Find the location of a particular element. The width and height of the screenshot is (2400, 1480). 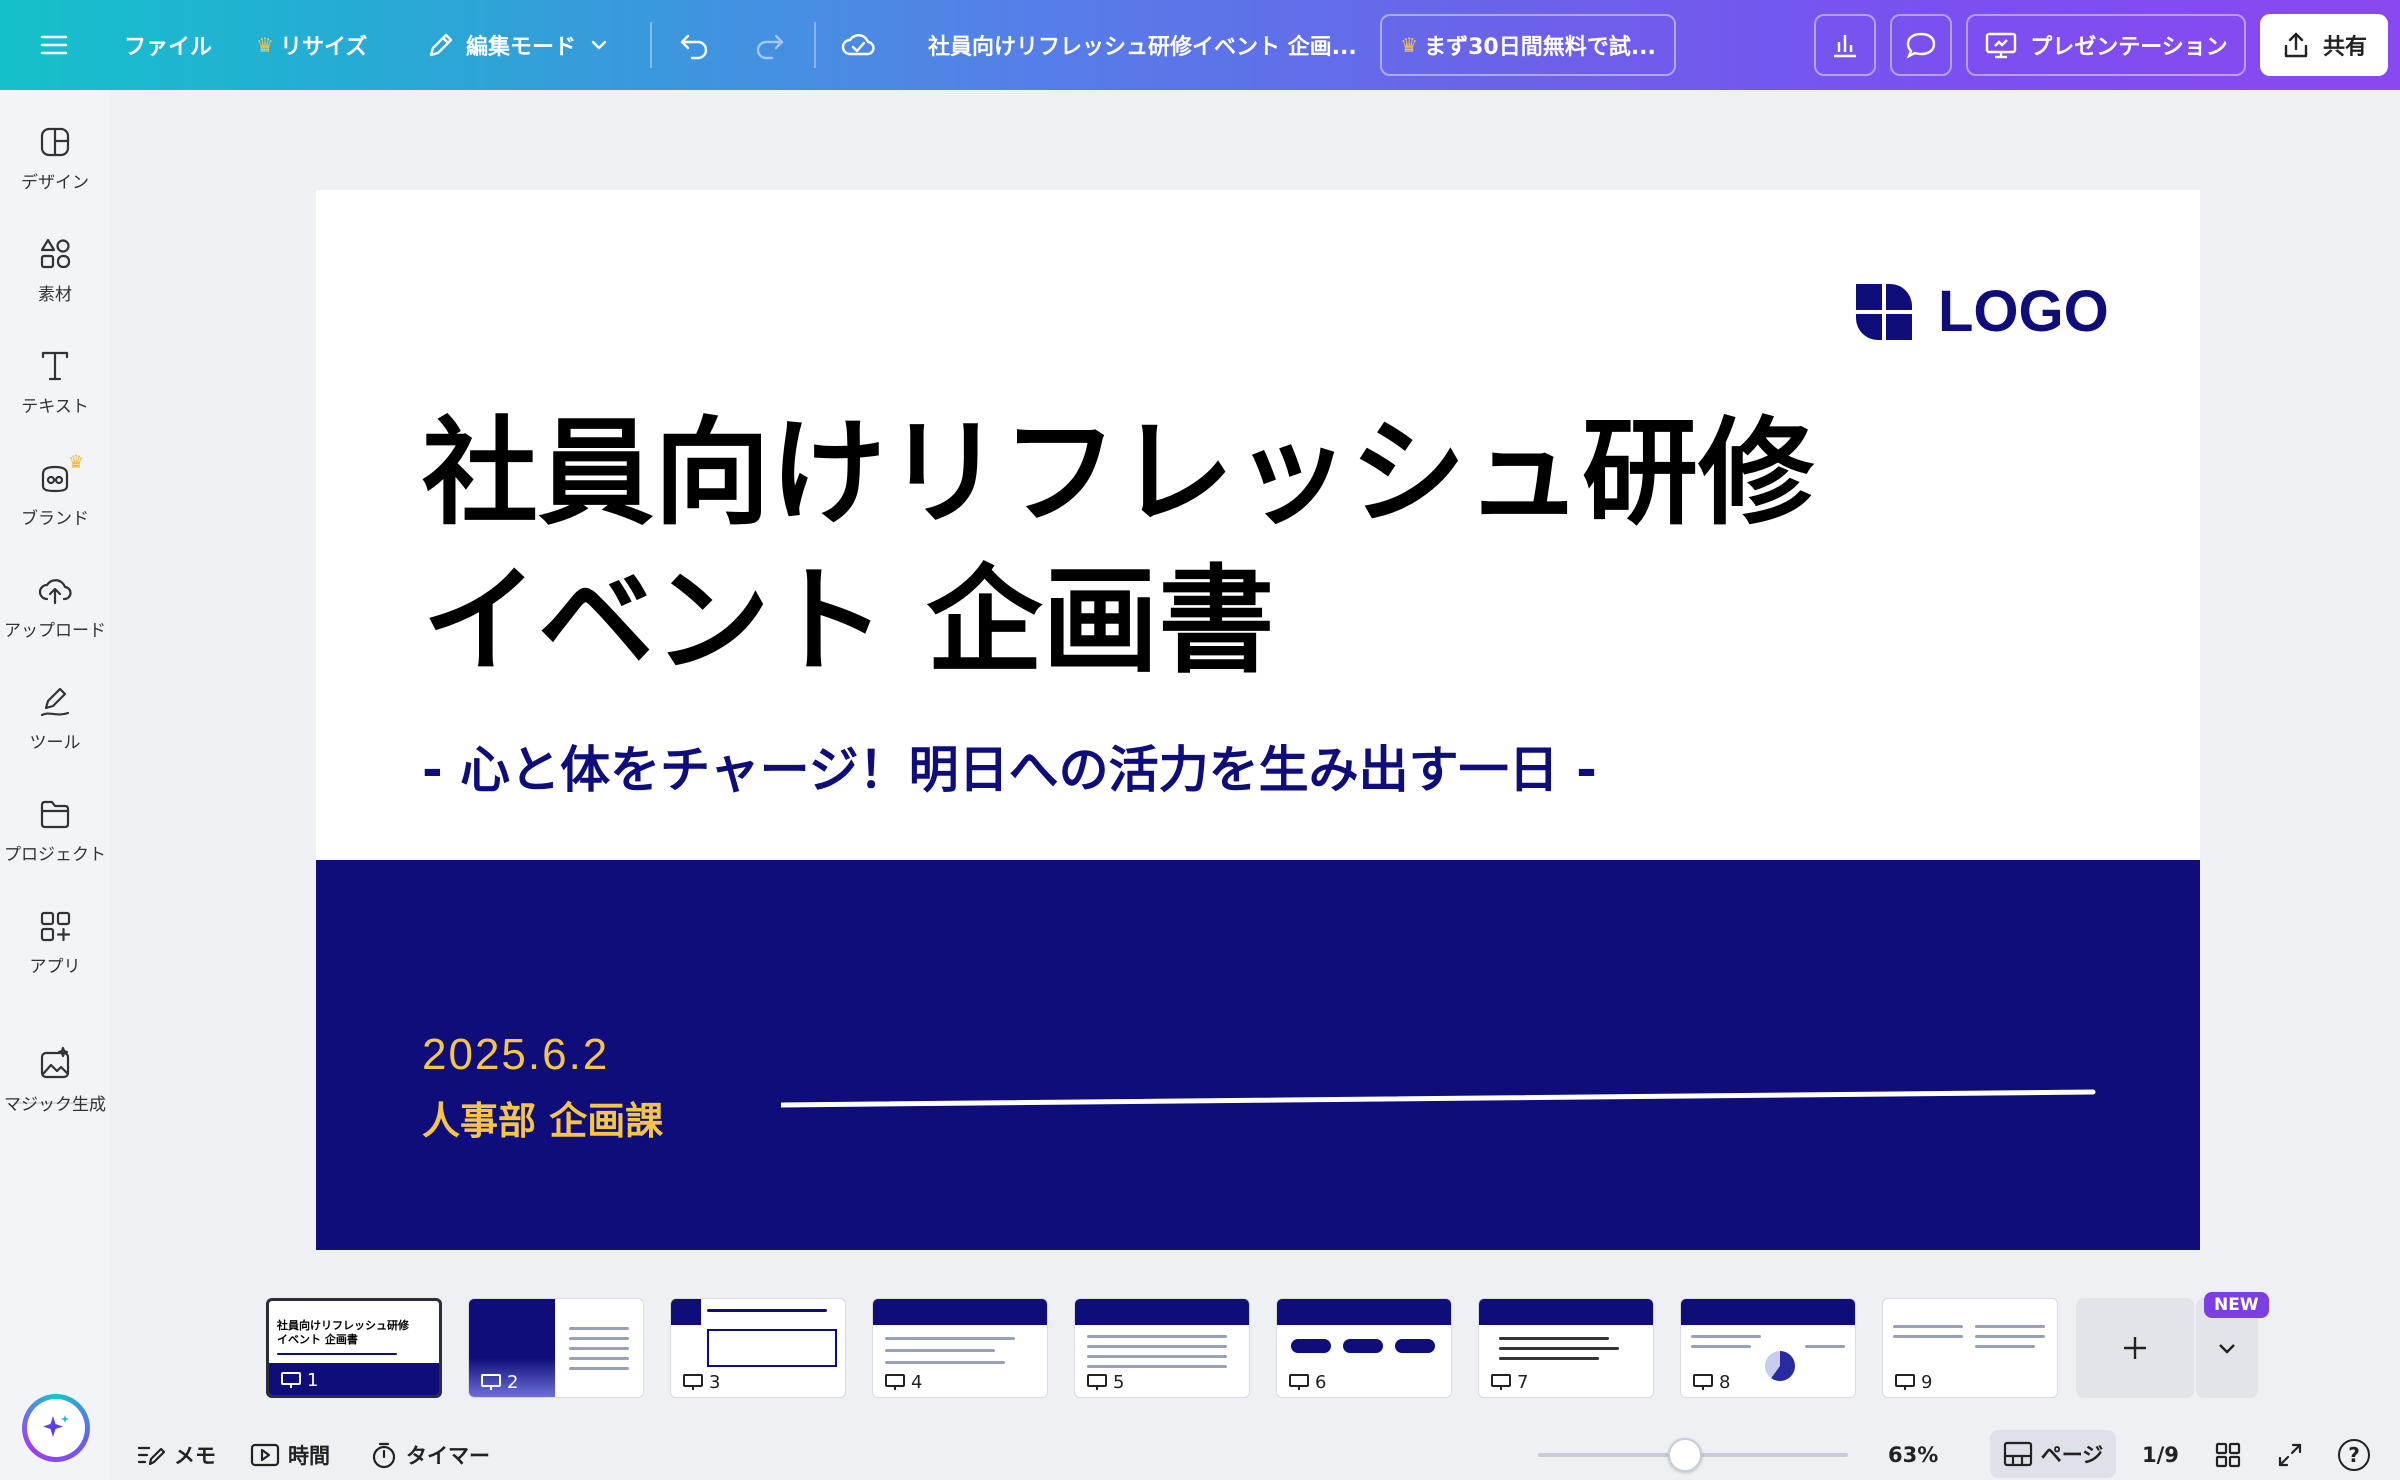

undo-button is located at coordinates (695, 45).